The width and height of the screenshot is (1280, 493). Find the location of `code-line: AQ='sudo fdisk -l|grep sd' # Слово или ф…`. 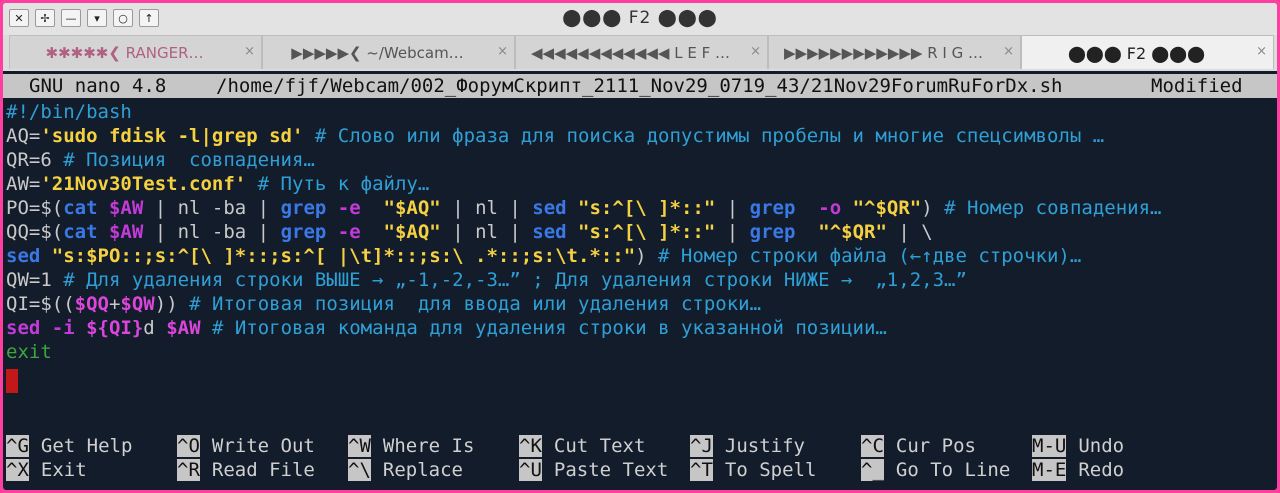

code-line: AQ='sudo fdisk -l|grep sd' # Слово или ф… is located at coordinates (555, 136).